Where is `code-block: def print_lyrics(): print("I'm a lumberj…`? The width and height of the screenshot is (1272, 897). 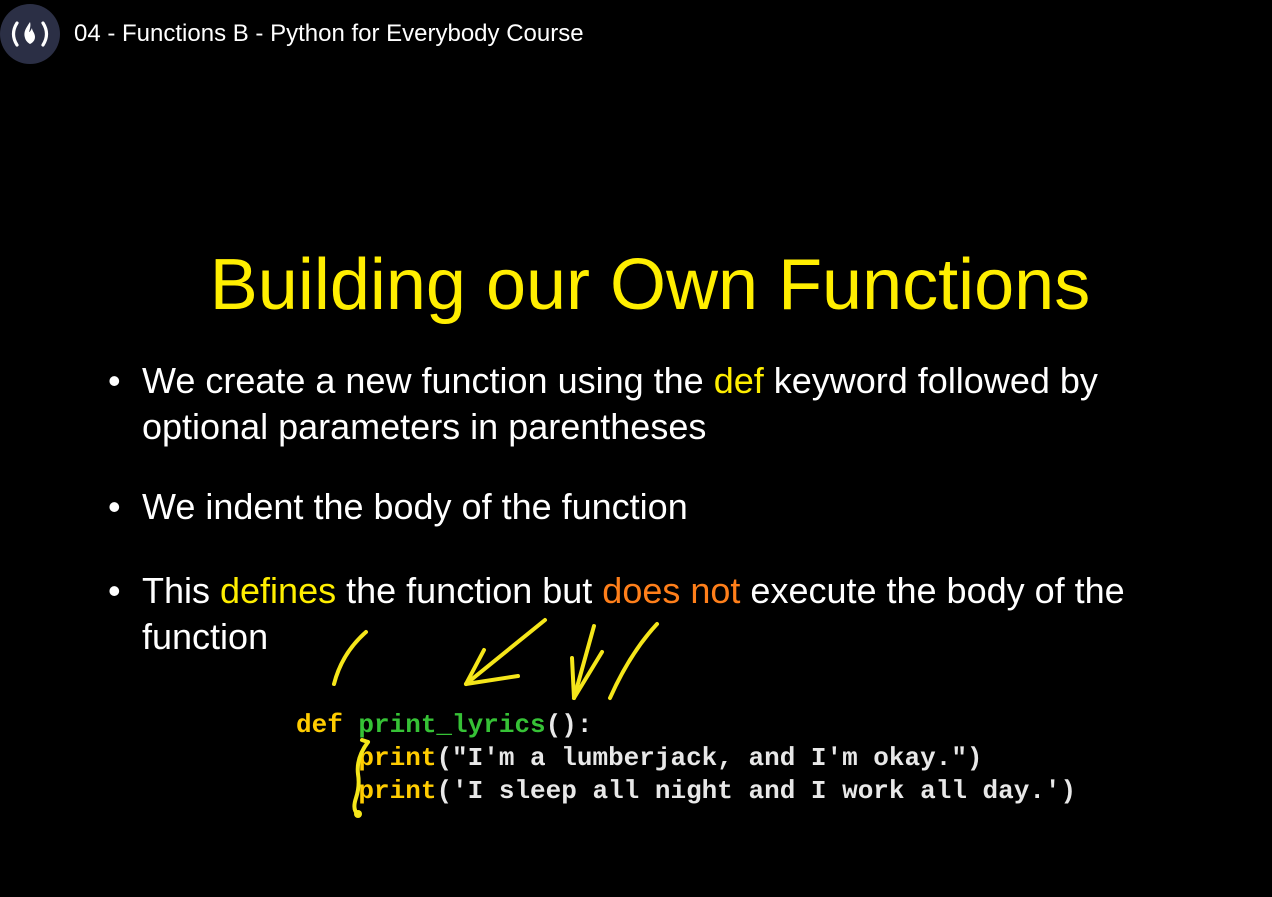
code-block: def print_lyrics(): print("I'm a lumberj… is located at coordinates (686, 758).